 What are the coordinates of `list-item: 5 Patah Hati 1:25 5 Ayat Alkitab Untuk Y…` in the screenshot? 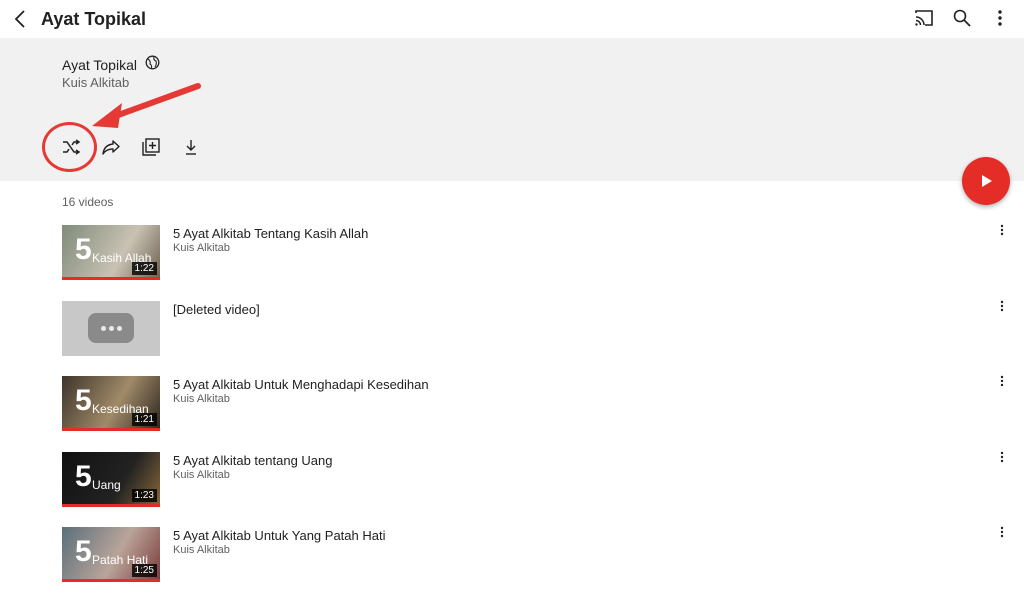 It's located at (512, 564).